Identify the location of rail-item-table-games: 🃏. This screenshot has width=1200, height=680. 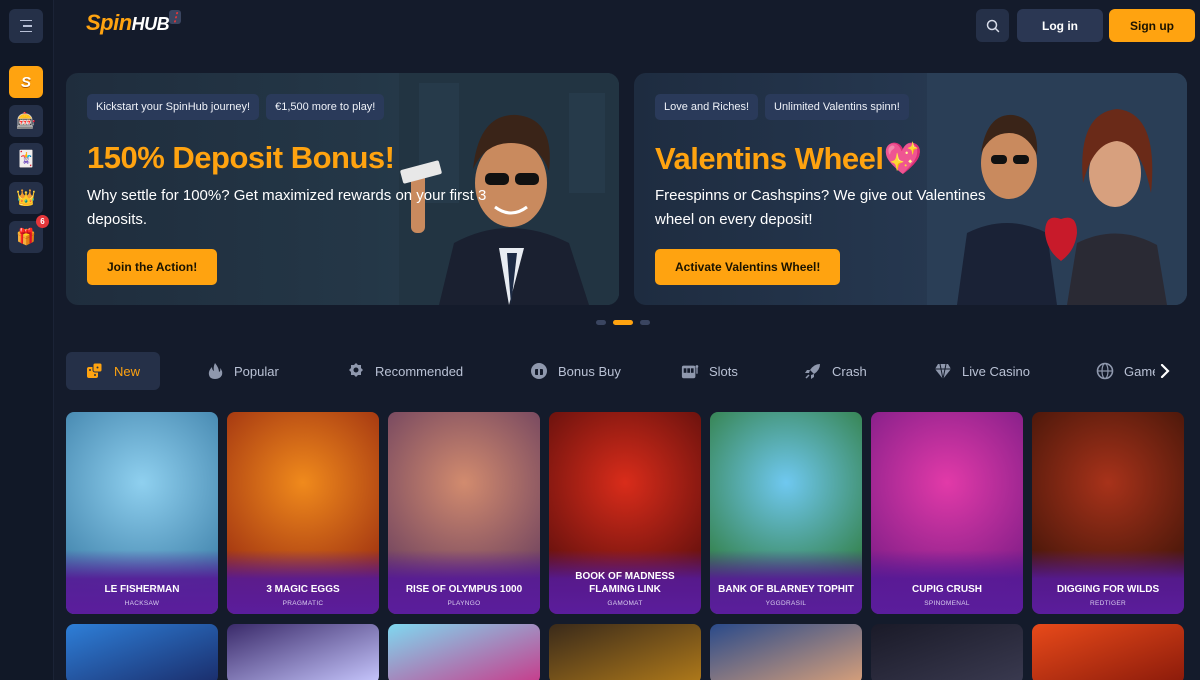
(26, 159).